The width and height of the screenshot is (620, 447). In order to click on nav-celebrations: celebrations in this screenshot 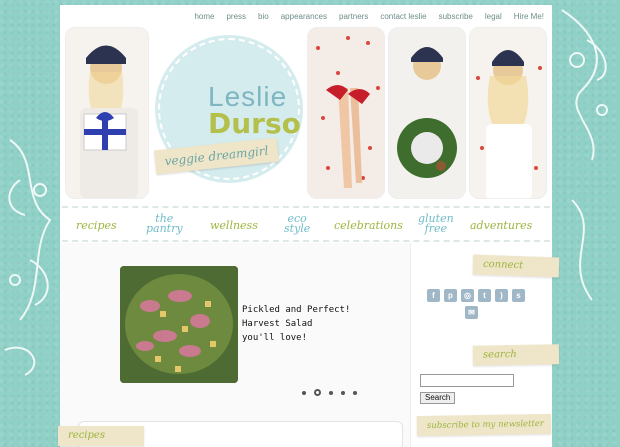, I will do `click(368, 225)`.